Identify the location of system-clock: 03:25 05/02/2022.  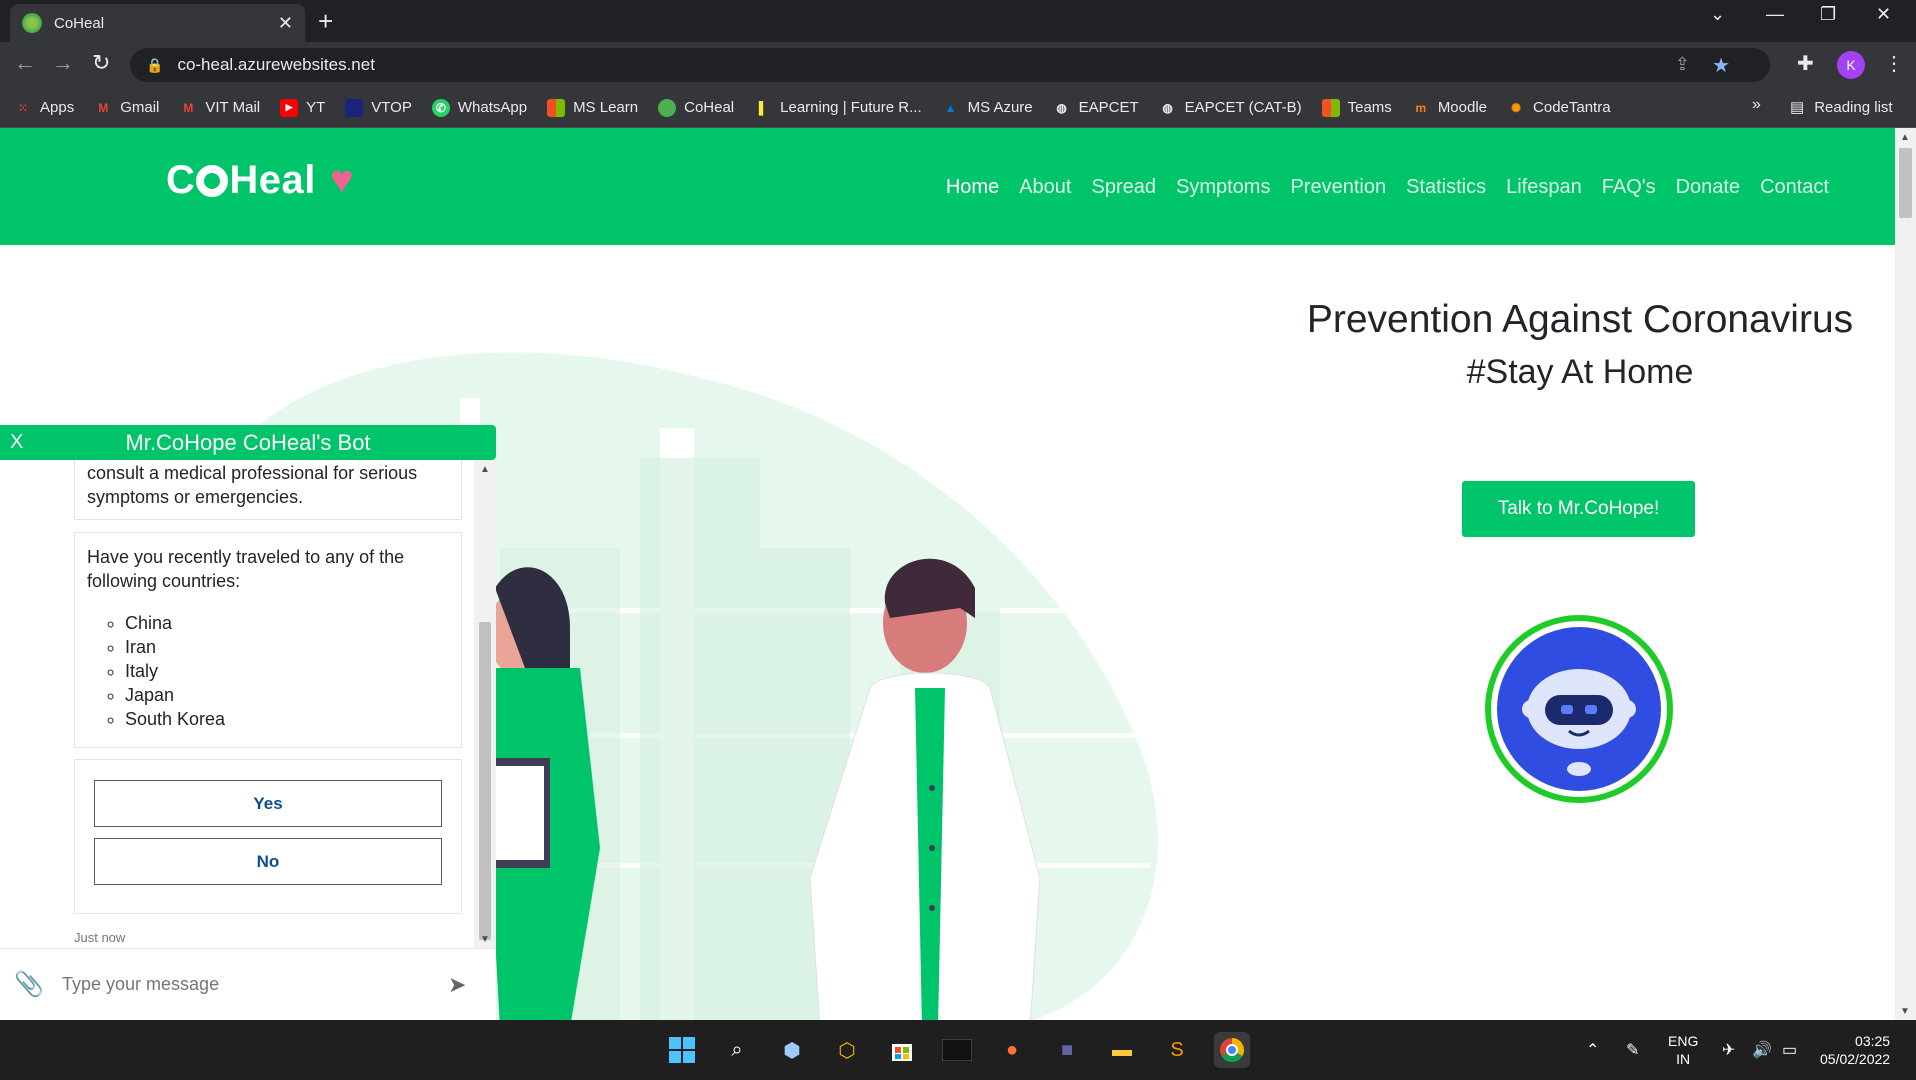
(1855, 1050).